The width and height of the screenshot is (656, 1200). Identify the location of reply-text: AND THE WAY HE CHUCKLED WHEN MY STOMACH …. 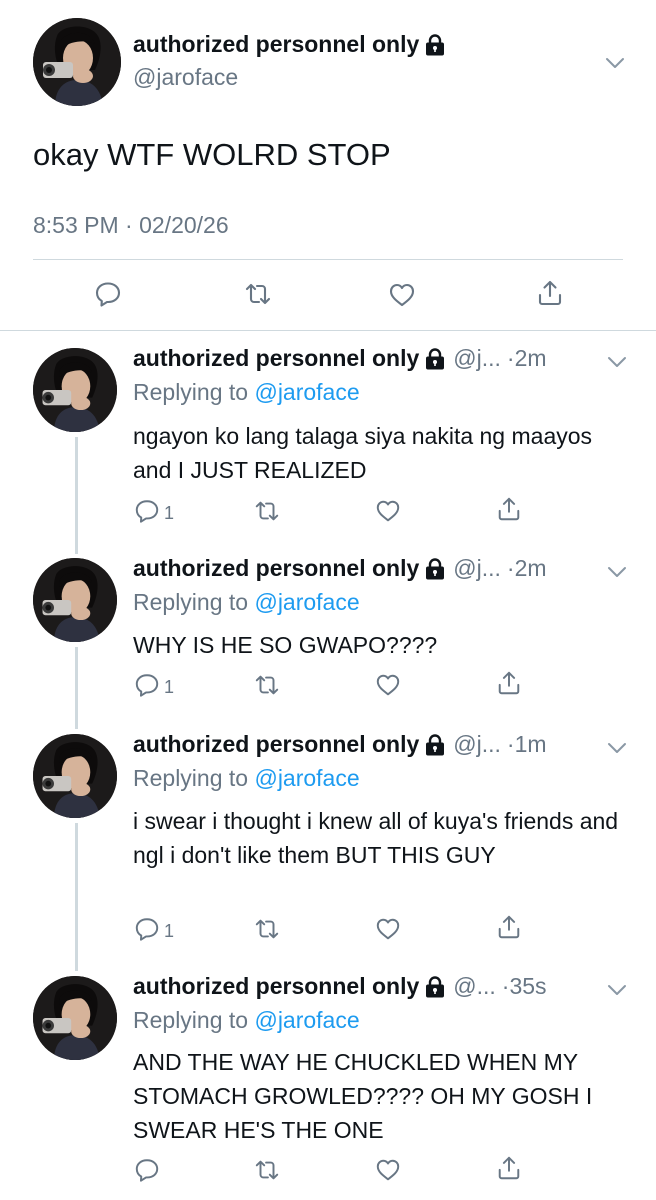
(363, 1096).